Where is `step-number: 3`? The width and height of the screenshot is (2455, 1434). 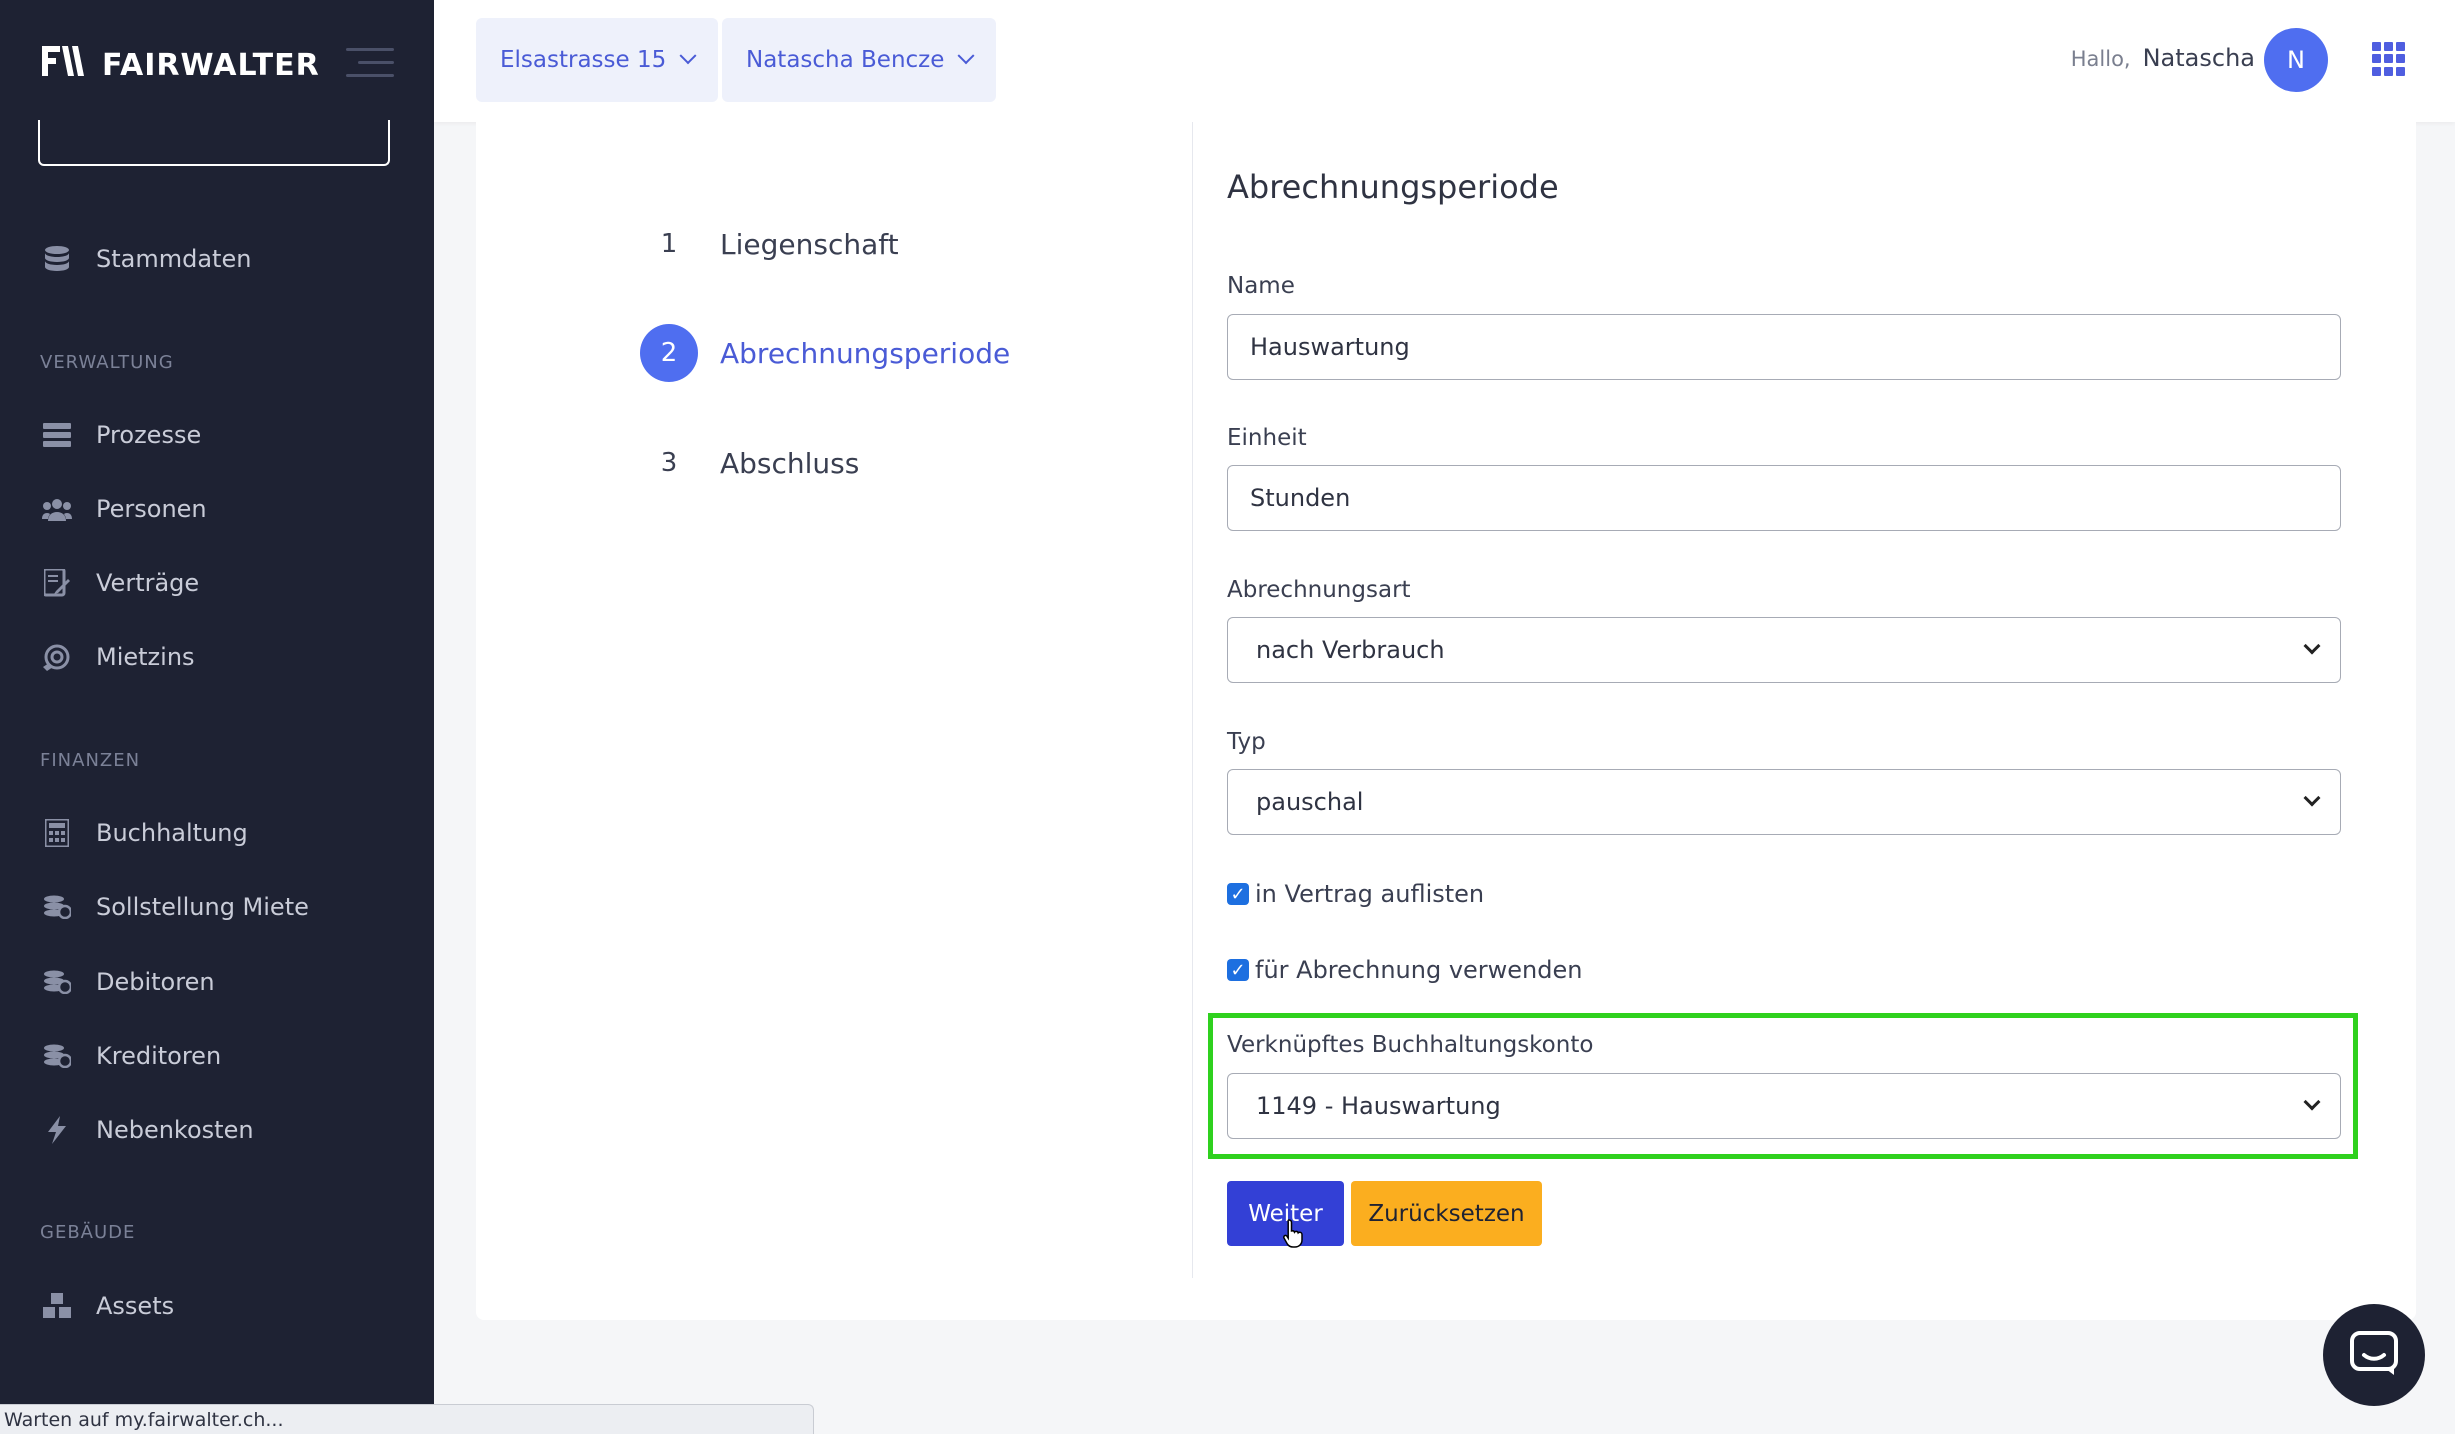 step-number: 3 is located at coordinates (669, 463).